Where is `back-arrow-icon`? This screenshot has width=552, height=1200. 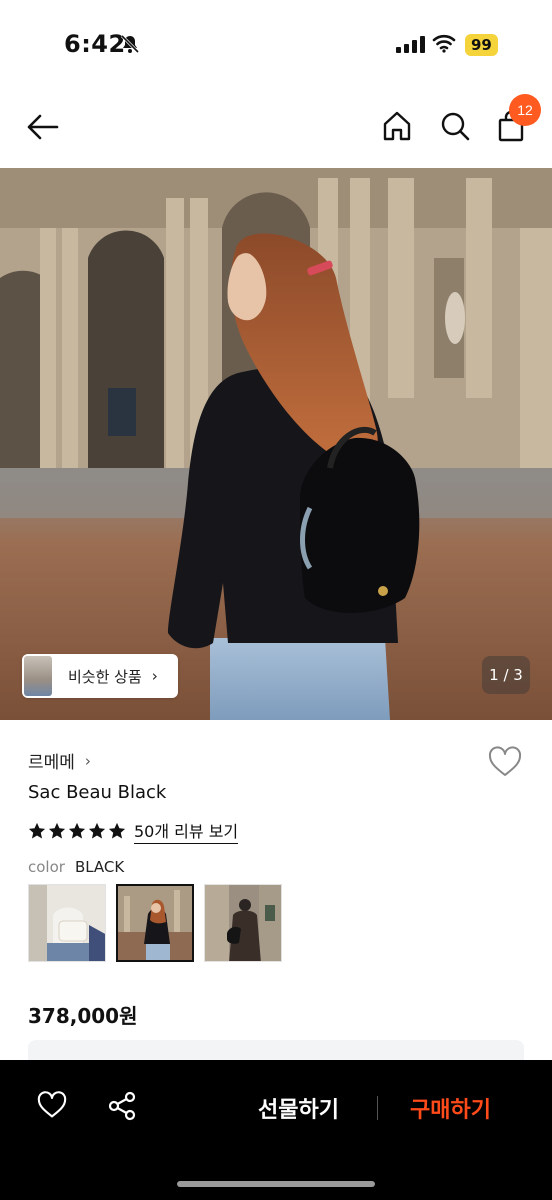
back-arrow-icon is located at coordinates (43, 129).